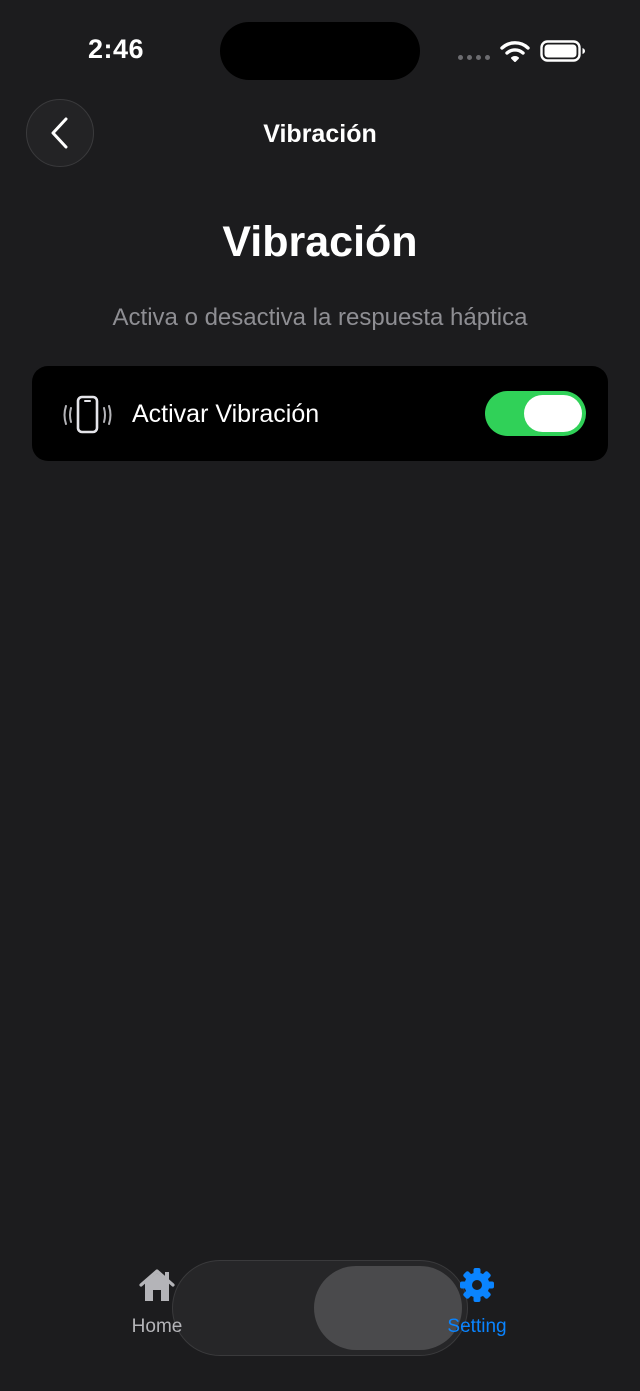 This screenshot has height=1391, width=640. What do you see at coordinates (116, 49) in the screenshot?
I see `status-time: 2:46` at bounding box center [116, 49].